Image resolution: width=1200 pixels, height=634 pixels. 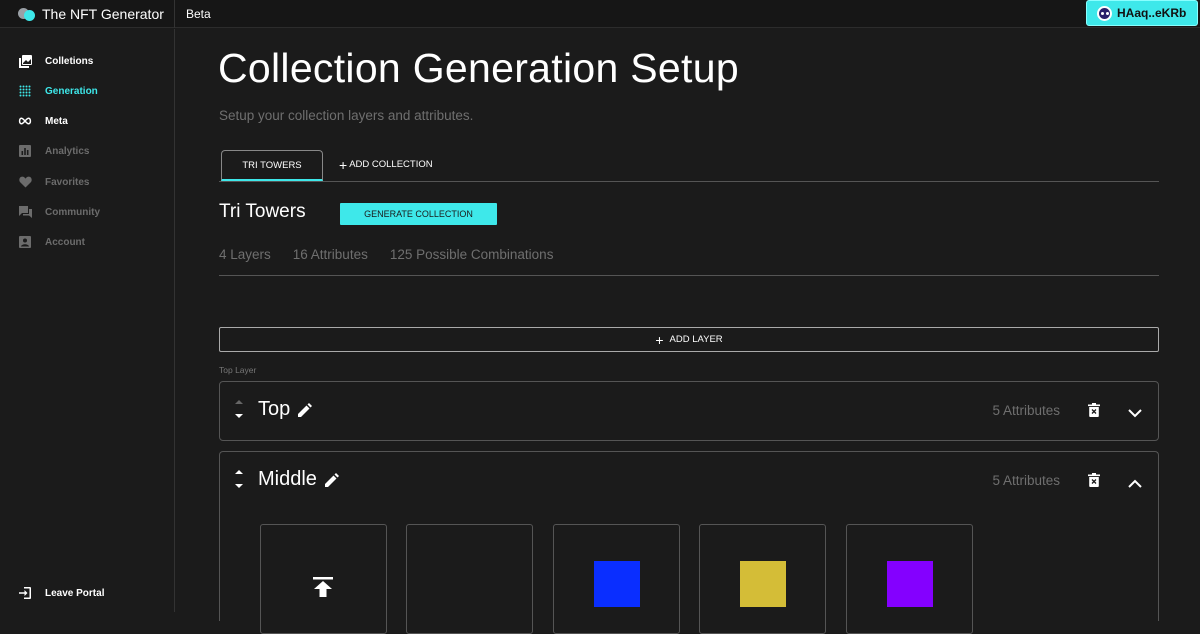 What do you see at coordinates (1152, 13) in the screenshot?
I see `wallet-address: HAaq..eKRb` at bounding box center [1152, 13].